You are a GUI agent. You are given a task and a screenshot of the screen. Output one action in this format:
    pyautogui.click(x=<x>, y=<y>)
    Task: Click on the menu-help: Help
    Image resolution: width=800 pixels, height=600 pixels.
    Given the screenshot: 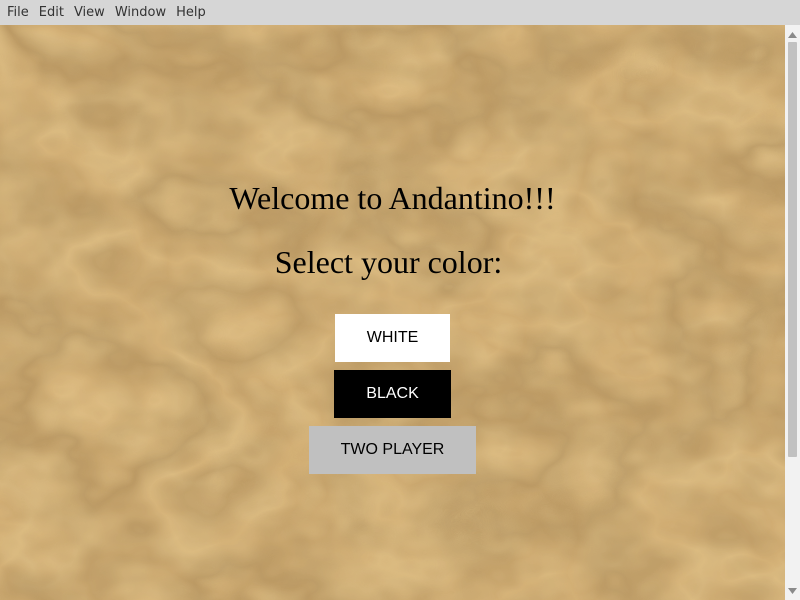 What is the action you would take?
    pyautogui.click(x=191, y=12)
    